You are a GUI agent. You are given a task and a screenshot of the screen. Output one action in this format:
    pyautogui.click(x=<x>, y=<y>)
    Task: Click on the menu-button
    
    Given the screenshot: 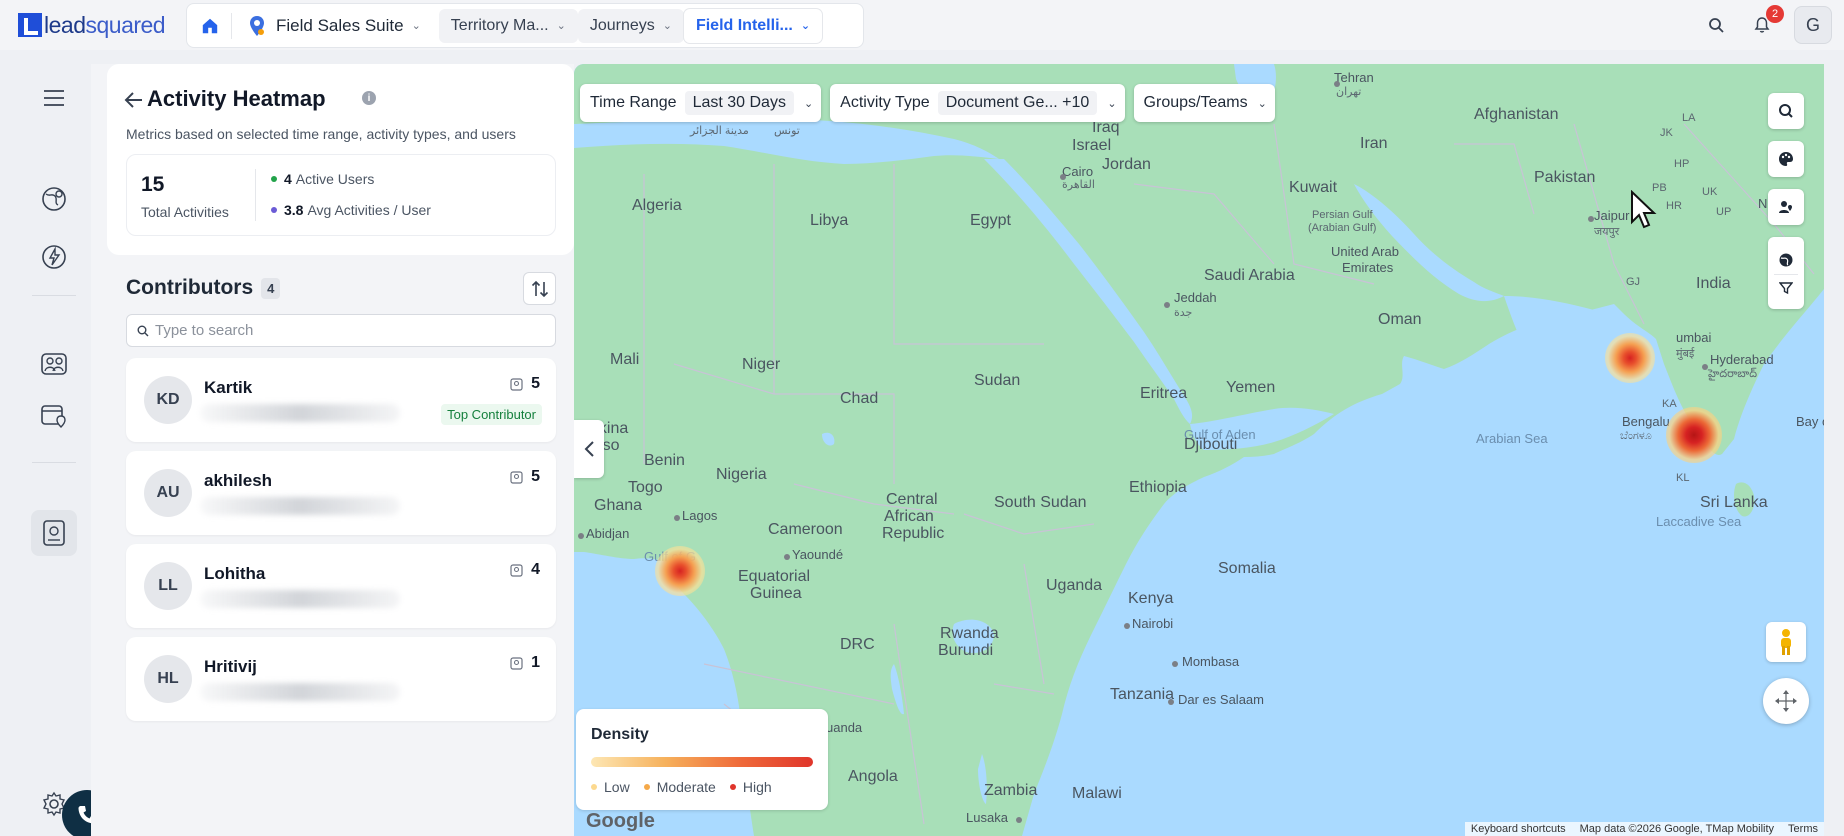 What is the action you would take?
    pyautogui.click(x=54, y=98)
    